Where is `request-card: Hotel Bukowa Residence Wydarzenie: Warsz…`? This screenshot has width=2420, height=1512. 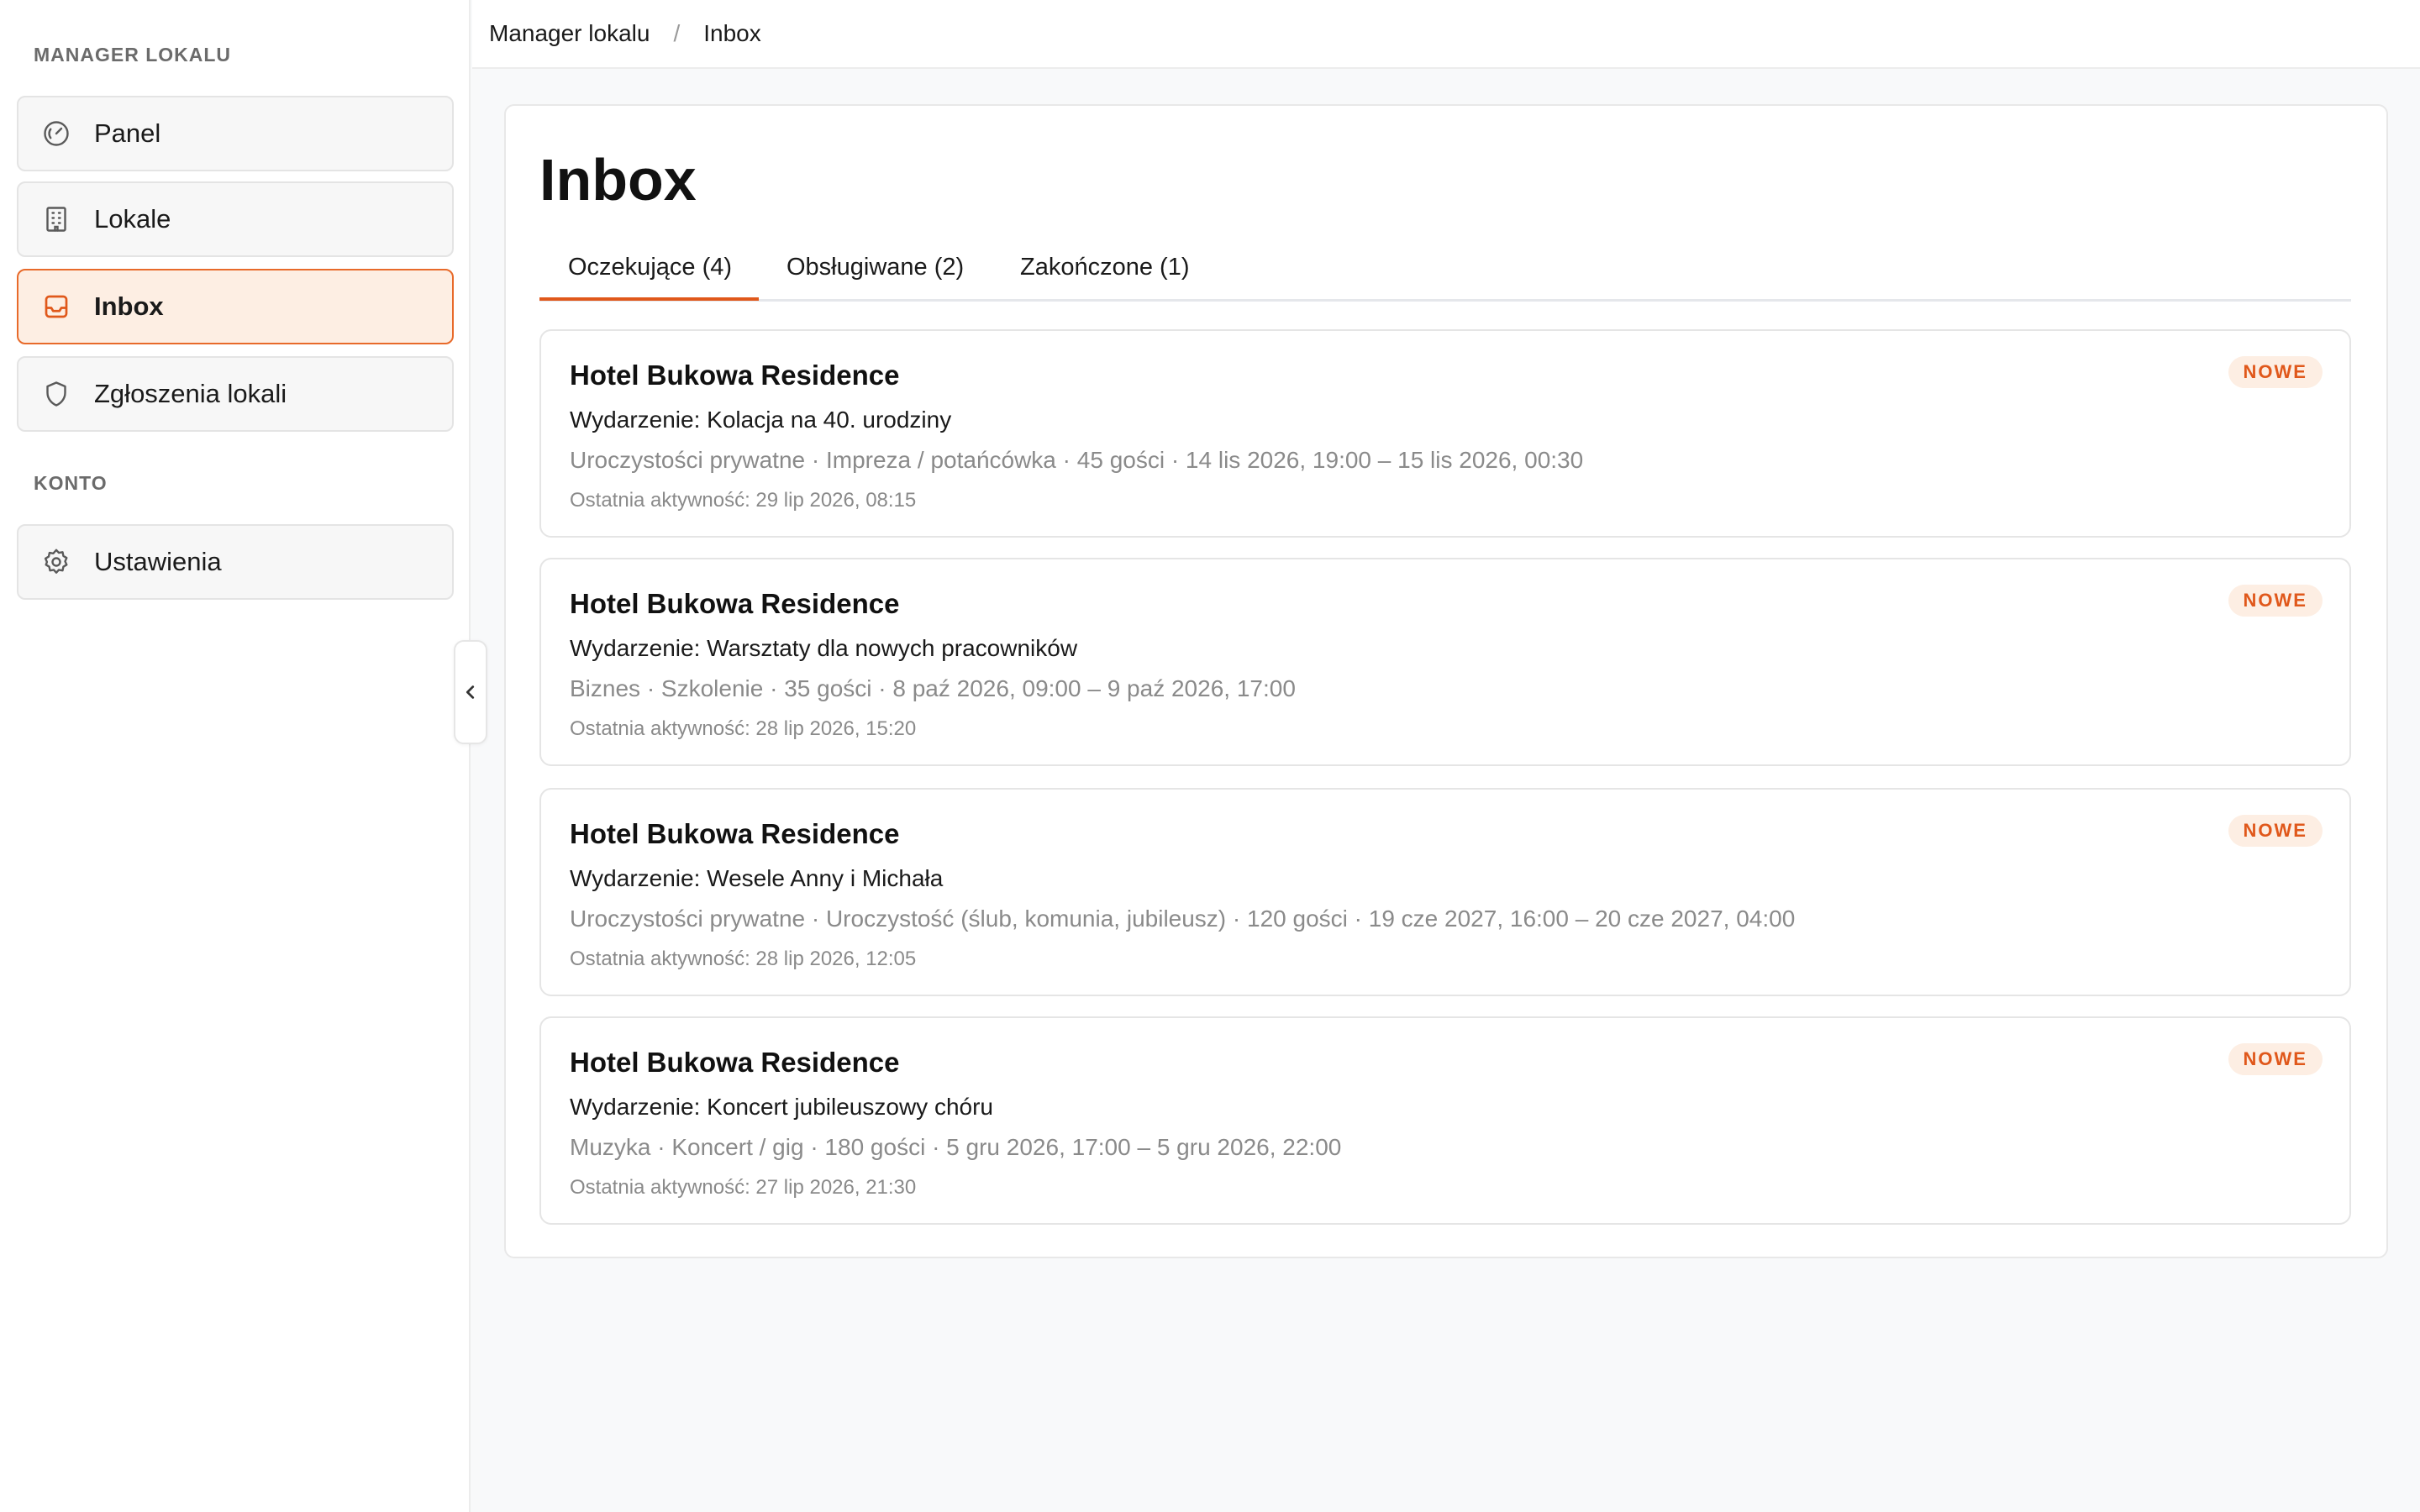
request-card: Hotel Bukowa Residence Wydarzenie: Warsz… is located at coordinates (1445, 662).